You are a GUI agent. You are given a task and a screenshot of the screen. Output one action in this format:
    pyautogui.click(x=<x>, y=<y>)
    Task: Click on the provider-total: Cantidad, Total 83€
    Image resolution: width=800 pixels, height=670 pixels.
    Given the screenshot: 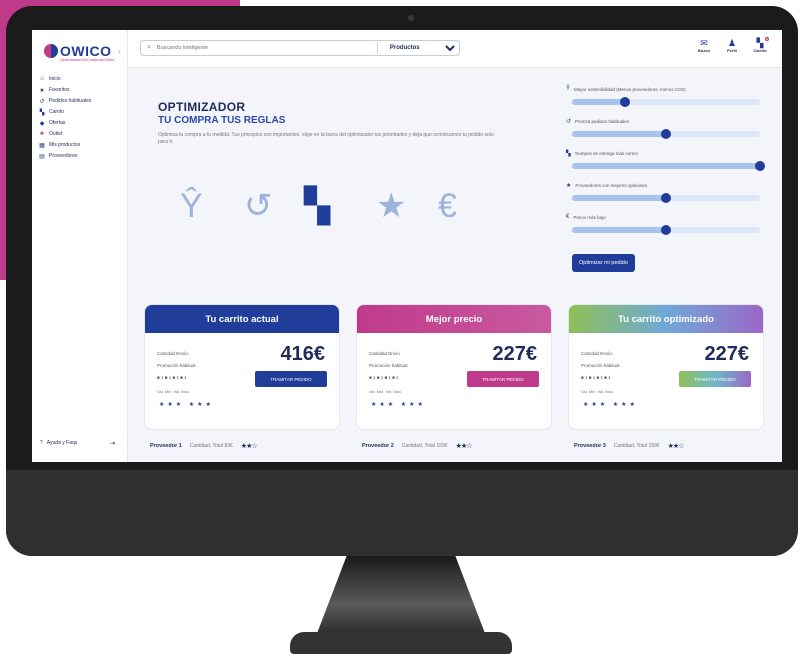 What is the action you would take?
    pyautogui.click(x=211, y=446)
    